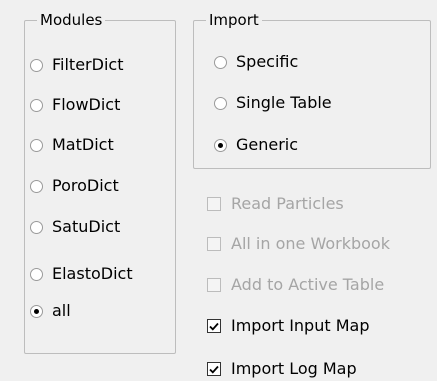  What do you see at coordinates (88, 64) in the screenshot?
I see `module-label: FilterDict` at bounding box center [88, 64].